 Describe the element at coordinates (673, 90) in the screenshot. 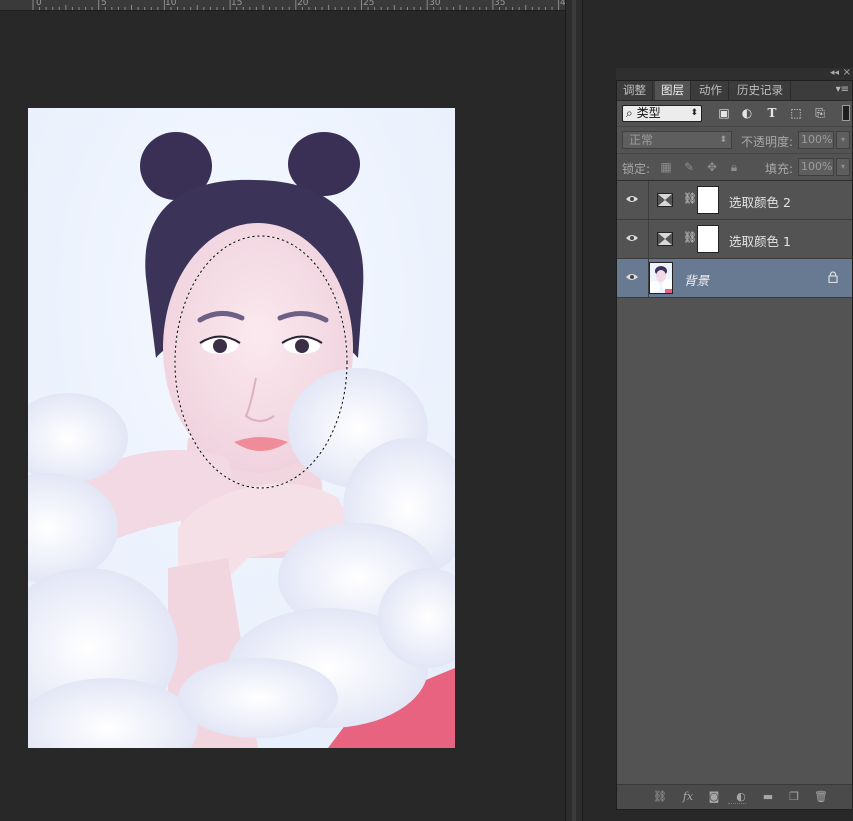

I see `tab-layers: 图层` at that location.